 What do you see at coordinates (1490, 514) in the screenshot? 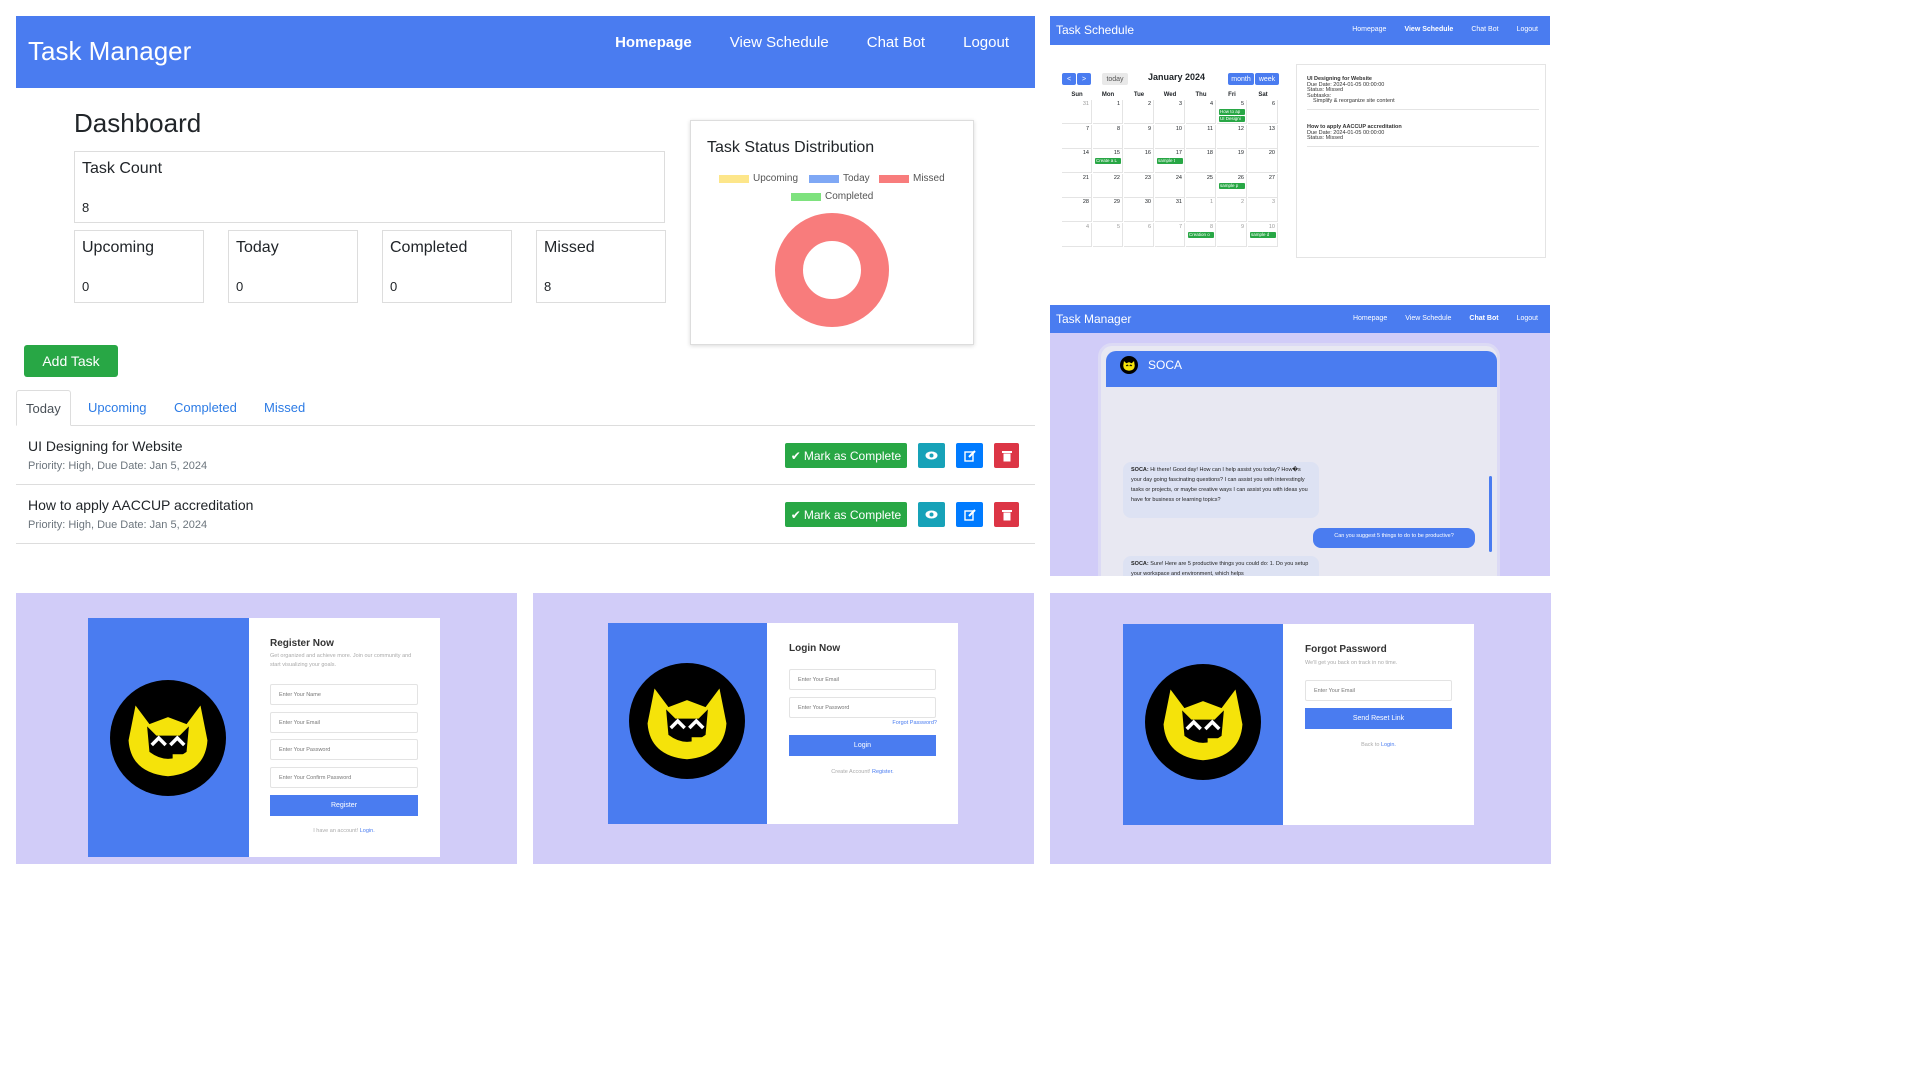
I see `chat-scrollbar` at bounding box center [1490, 514].